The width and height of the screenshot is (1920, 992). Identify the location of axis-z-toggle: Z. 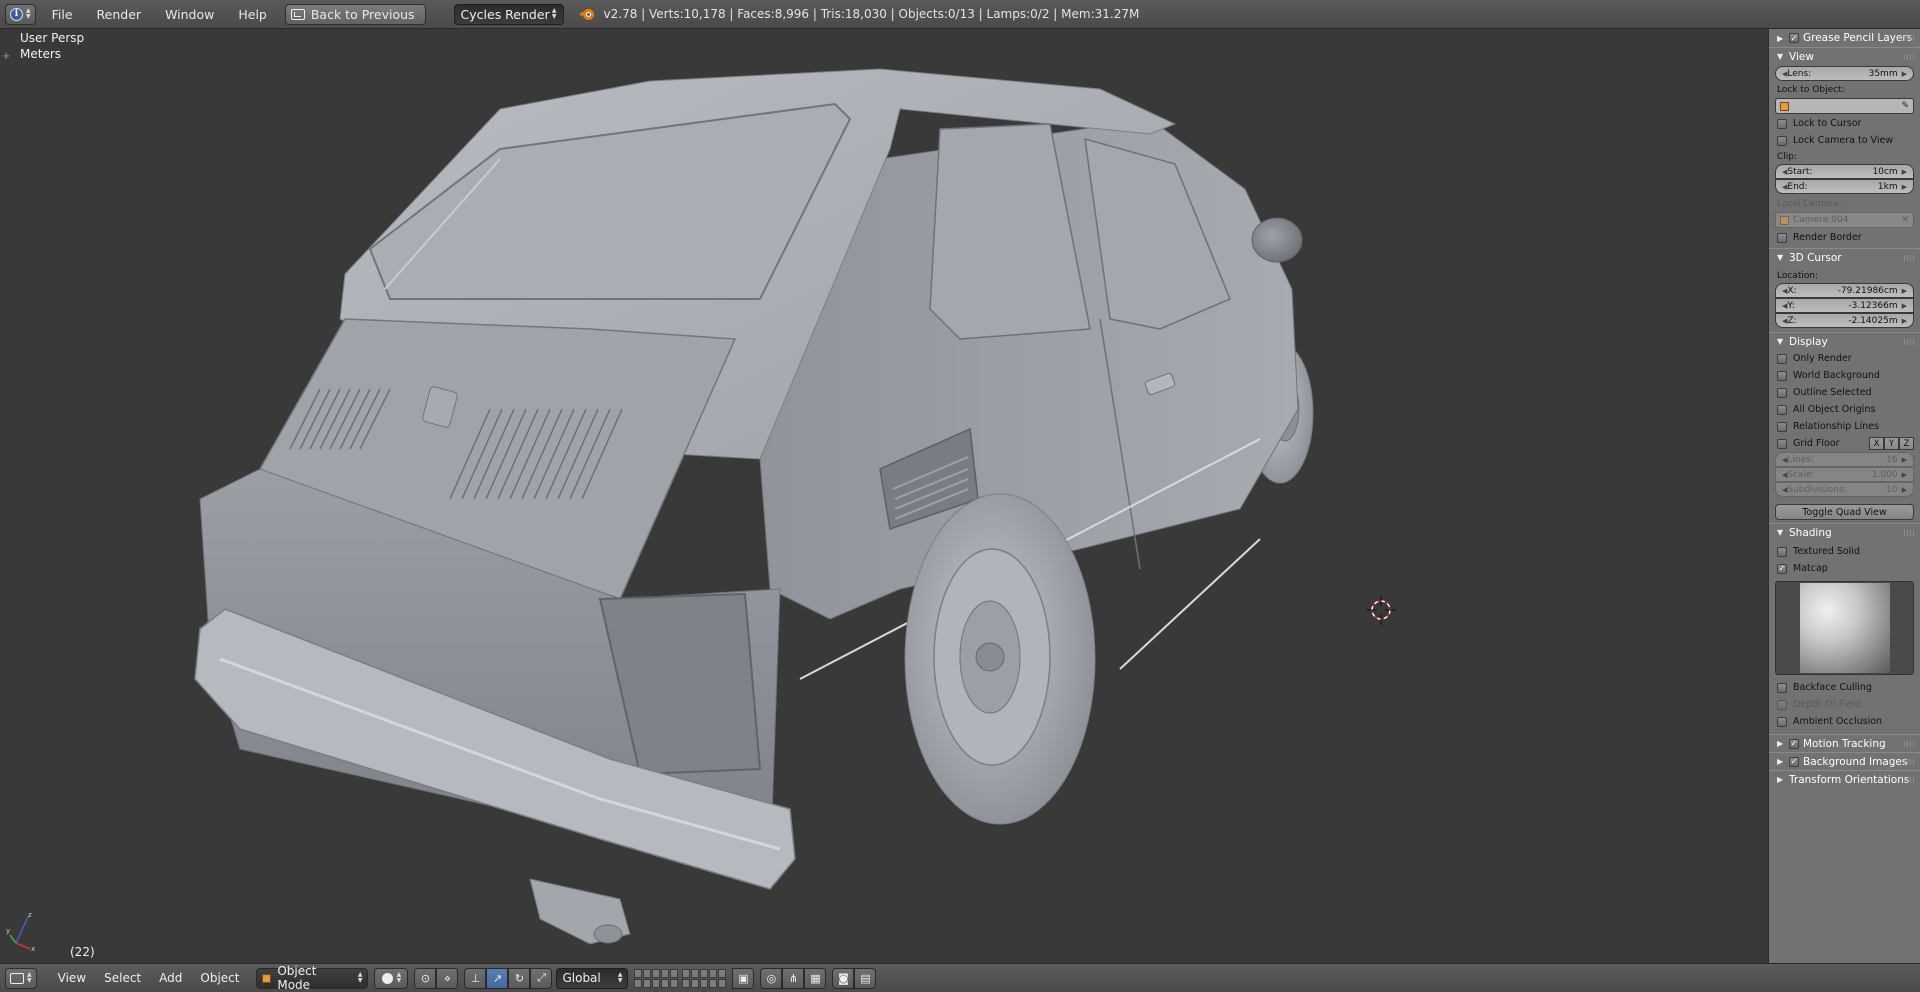
(1906, 443).